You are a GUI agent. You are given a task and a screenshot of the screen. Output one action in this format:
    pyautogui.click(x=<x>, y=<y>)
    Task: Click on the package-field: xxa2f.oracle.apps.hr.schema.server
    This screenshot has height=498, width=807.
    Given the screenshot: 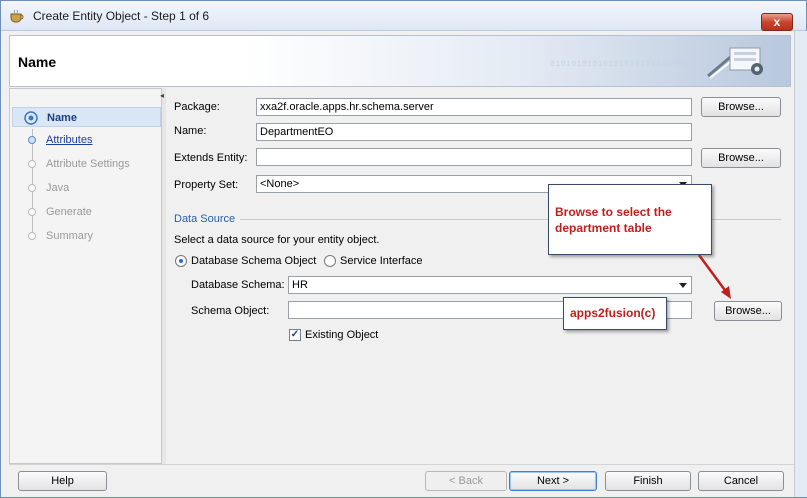 What is the action you would take?
    pyautogui.click(x=474, y=107)
    